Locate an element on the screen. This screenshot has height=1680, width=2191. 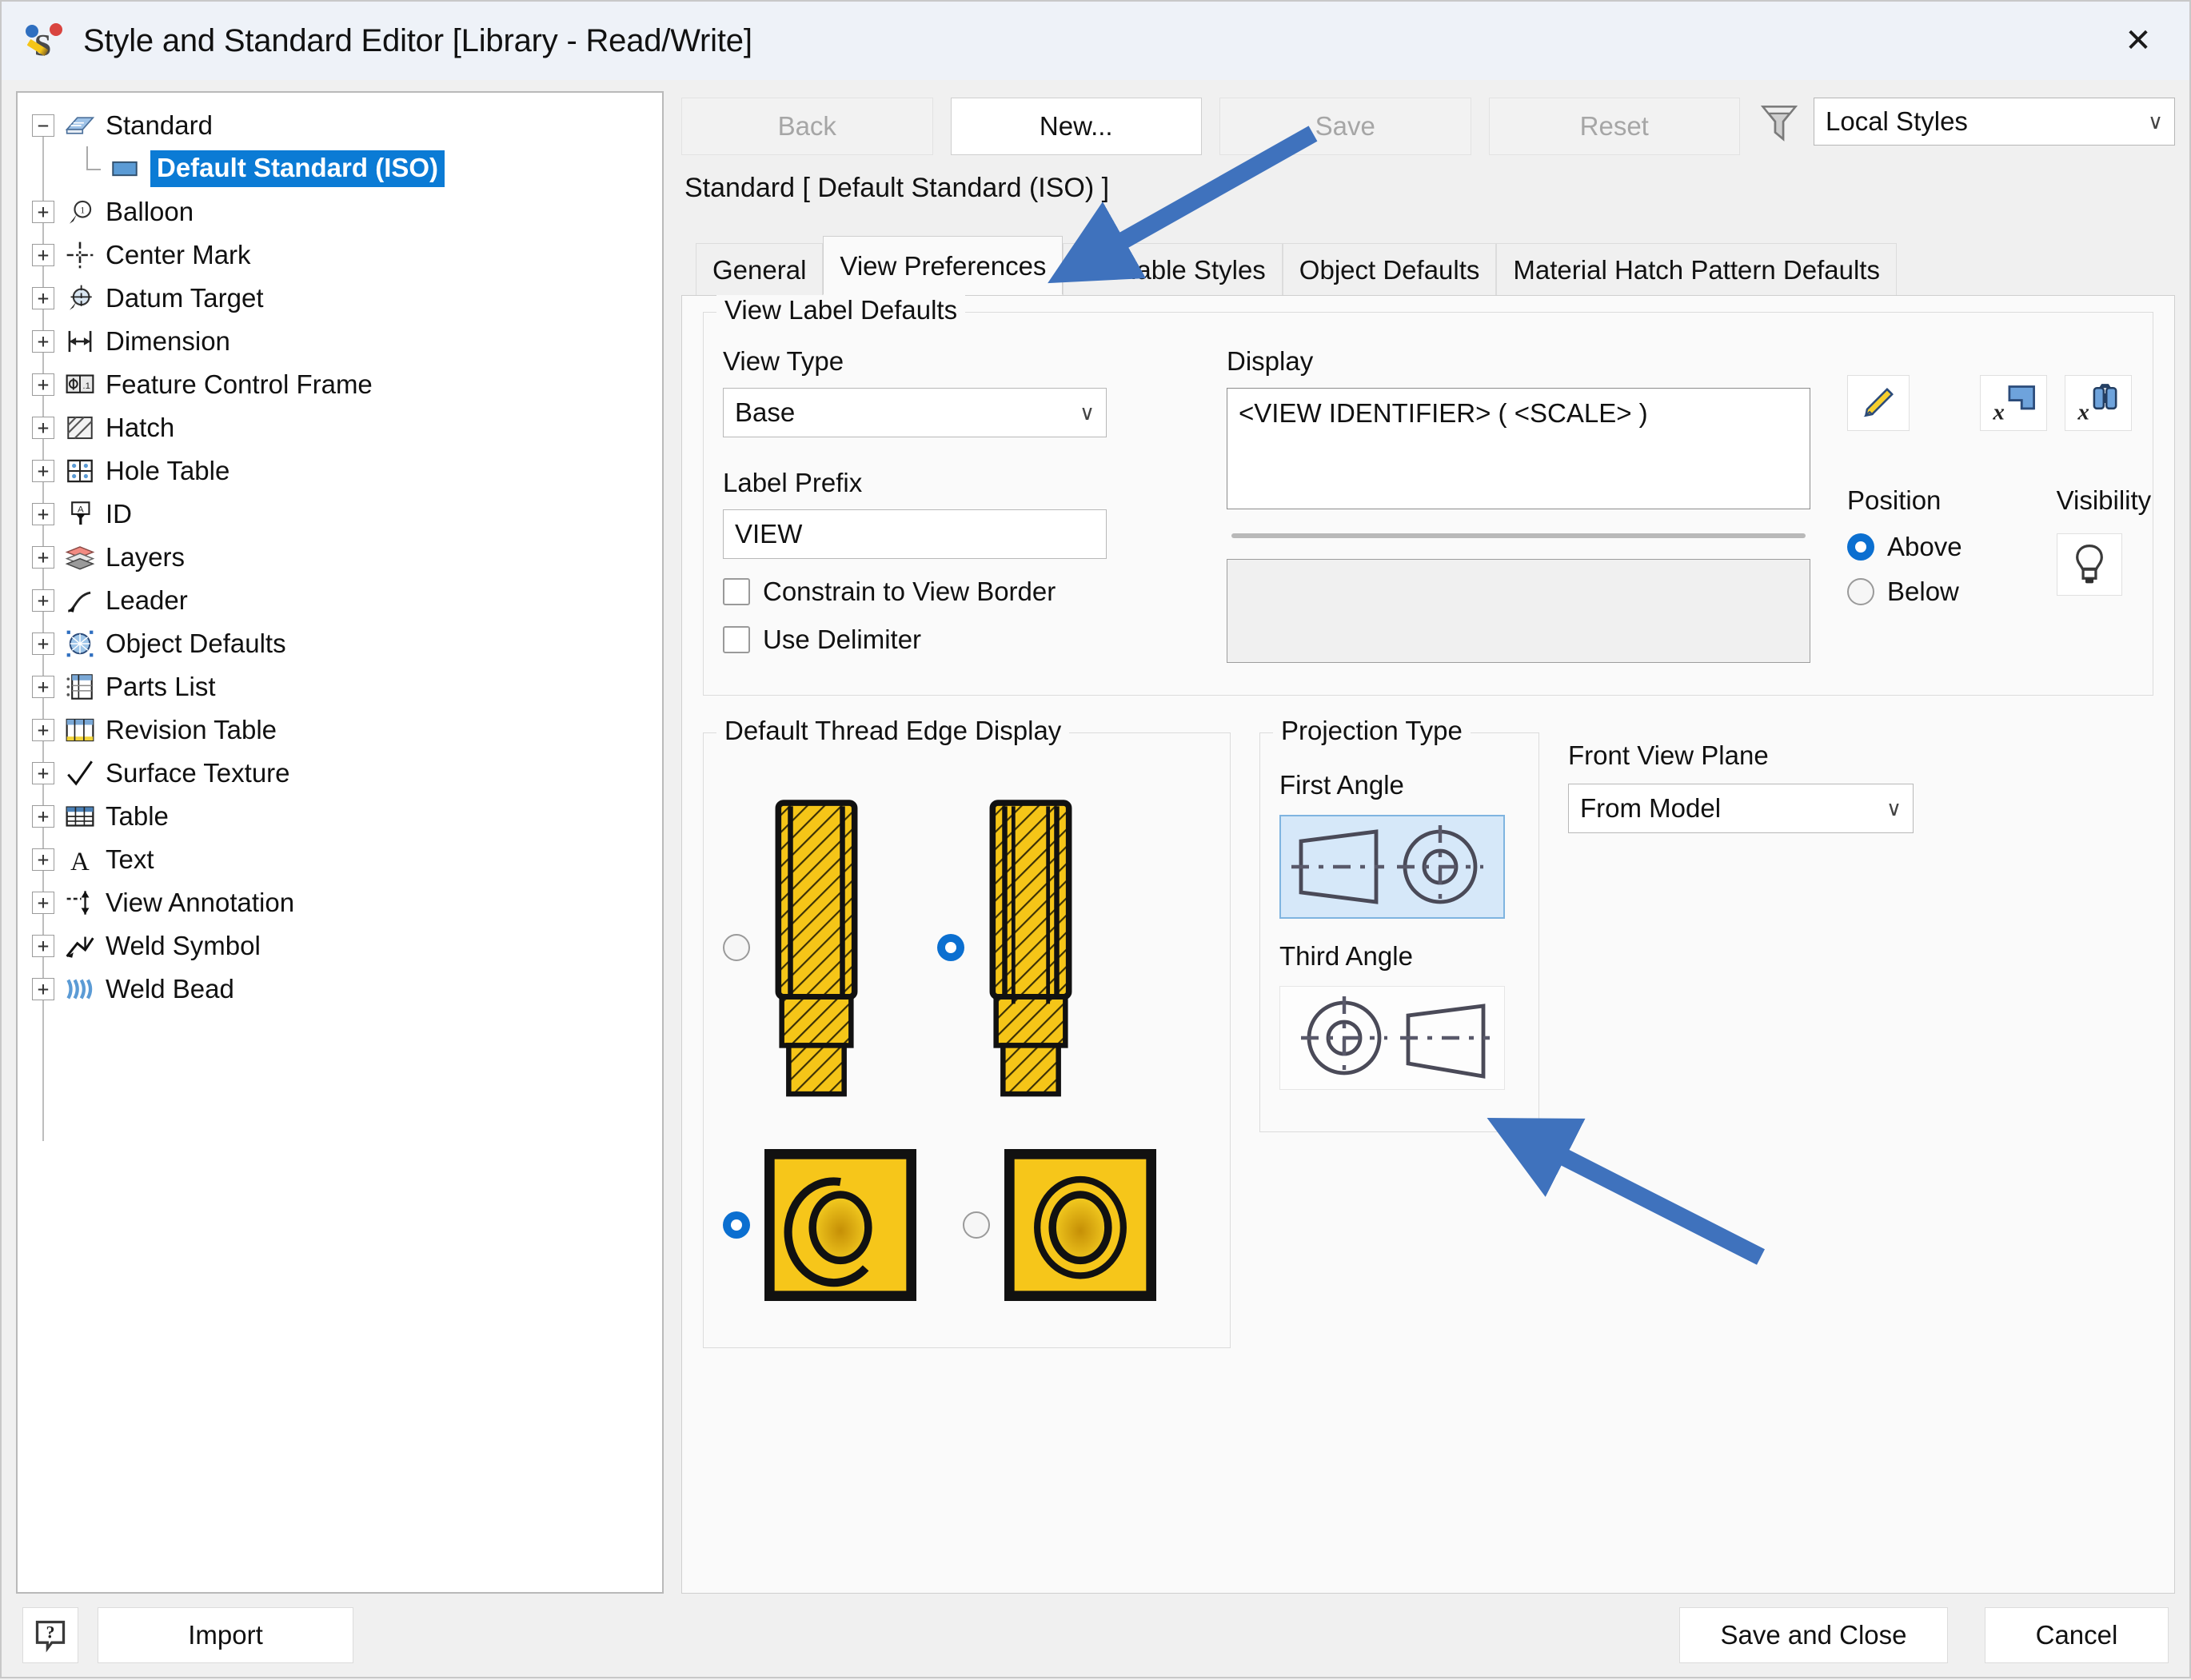
close-icon: ✕ is located at coordinates (2138, 41).